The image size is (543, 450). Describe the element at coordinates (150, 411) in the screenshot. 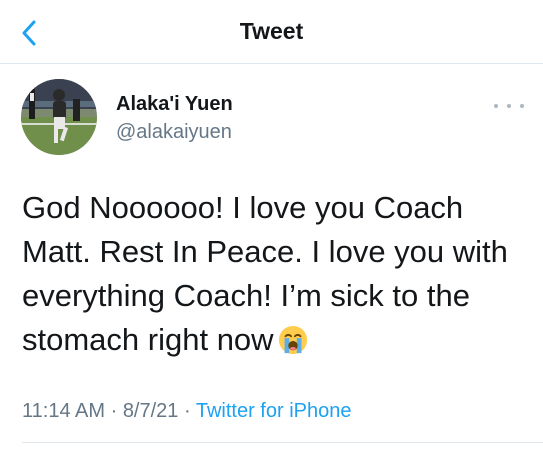

I see `tweet-date: 8/7/21` at that location.